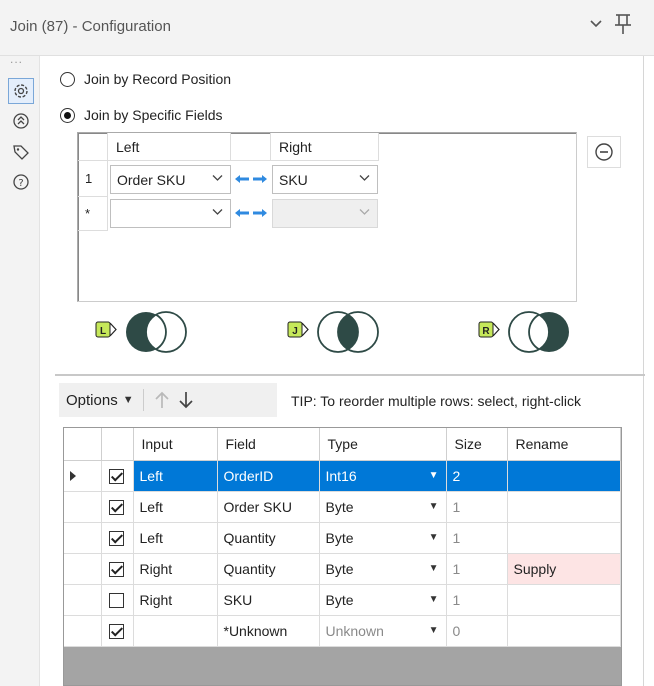 The height and width of the screenshot is (686, 654). Describe the element at coordinates (175, 444) in the screenshot. I see `input-column-header: Input` at that location.